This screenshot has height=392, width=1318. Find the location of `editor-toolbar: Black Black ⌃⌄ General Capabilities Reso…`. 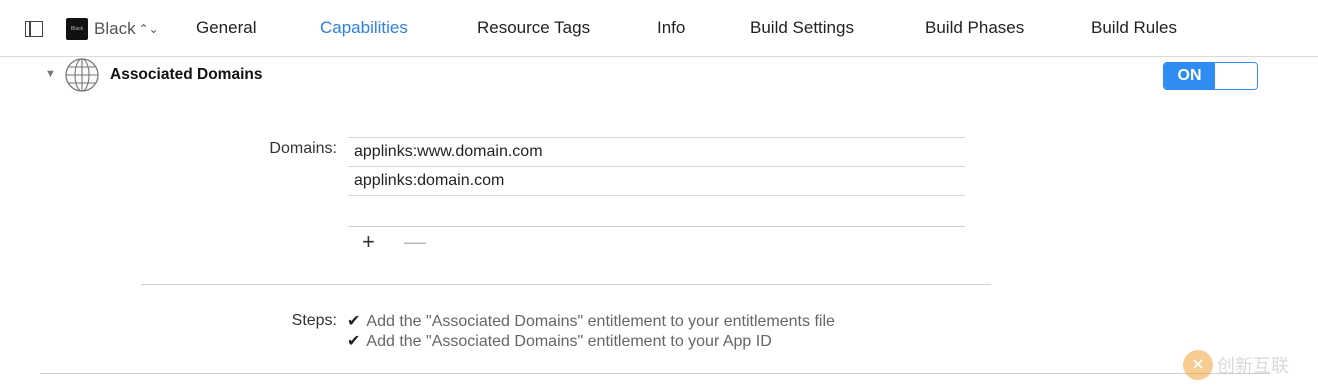

editor-toolbar: Black Black ⌃⌄ General Capabilities Reso… is located at coordinates (659, 28).